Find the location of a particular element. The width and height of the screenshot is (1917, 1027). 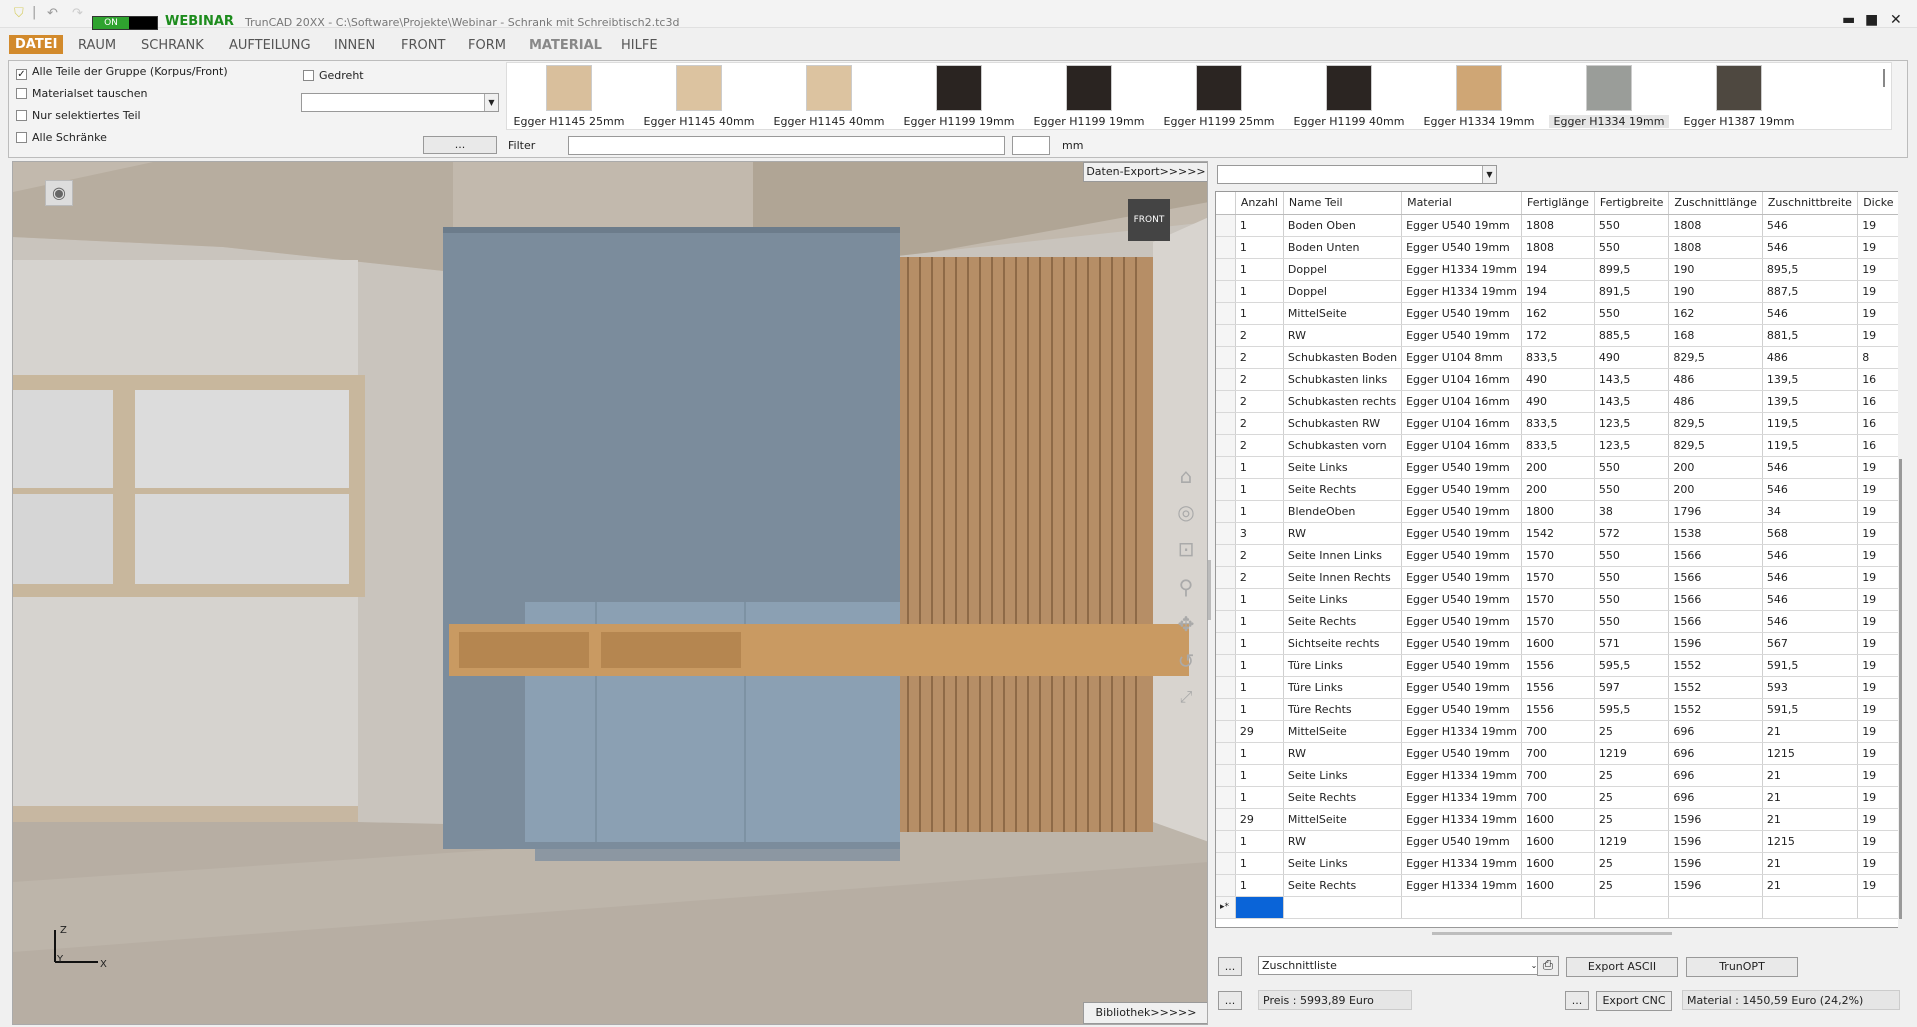

redo-icon: ↷ is located at coordinates (77, 13).